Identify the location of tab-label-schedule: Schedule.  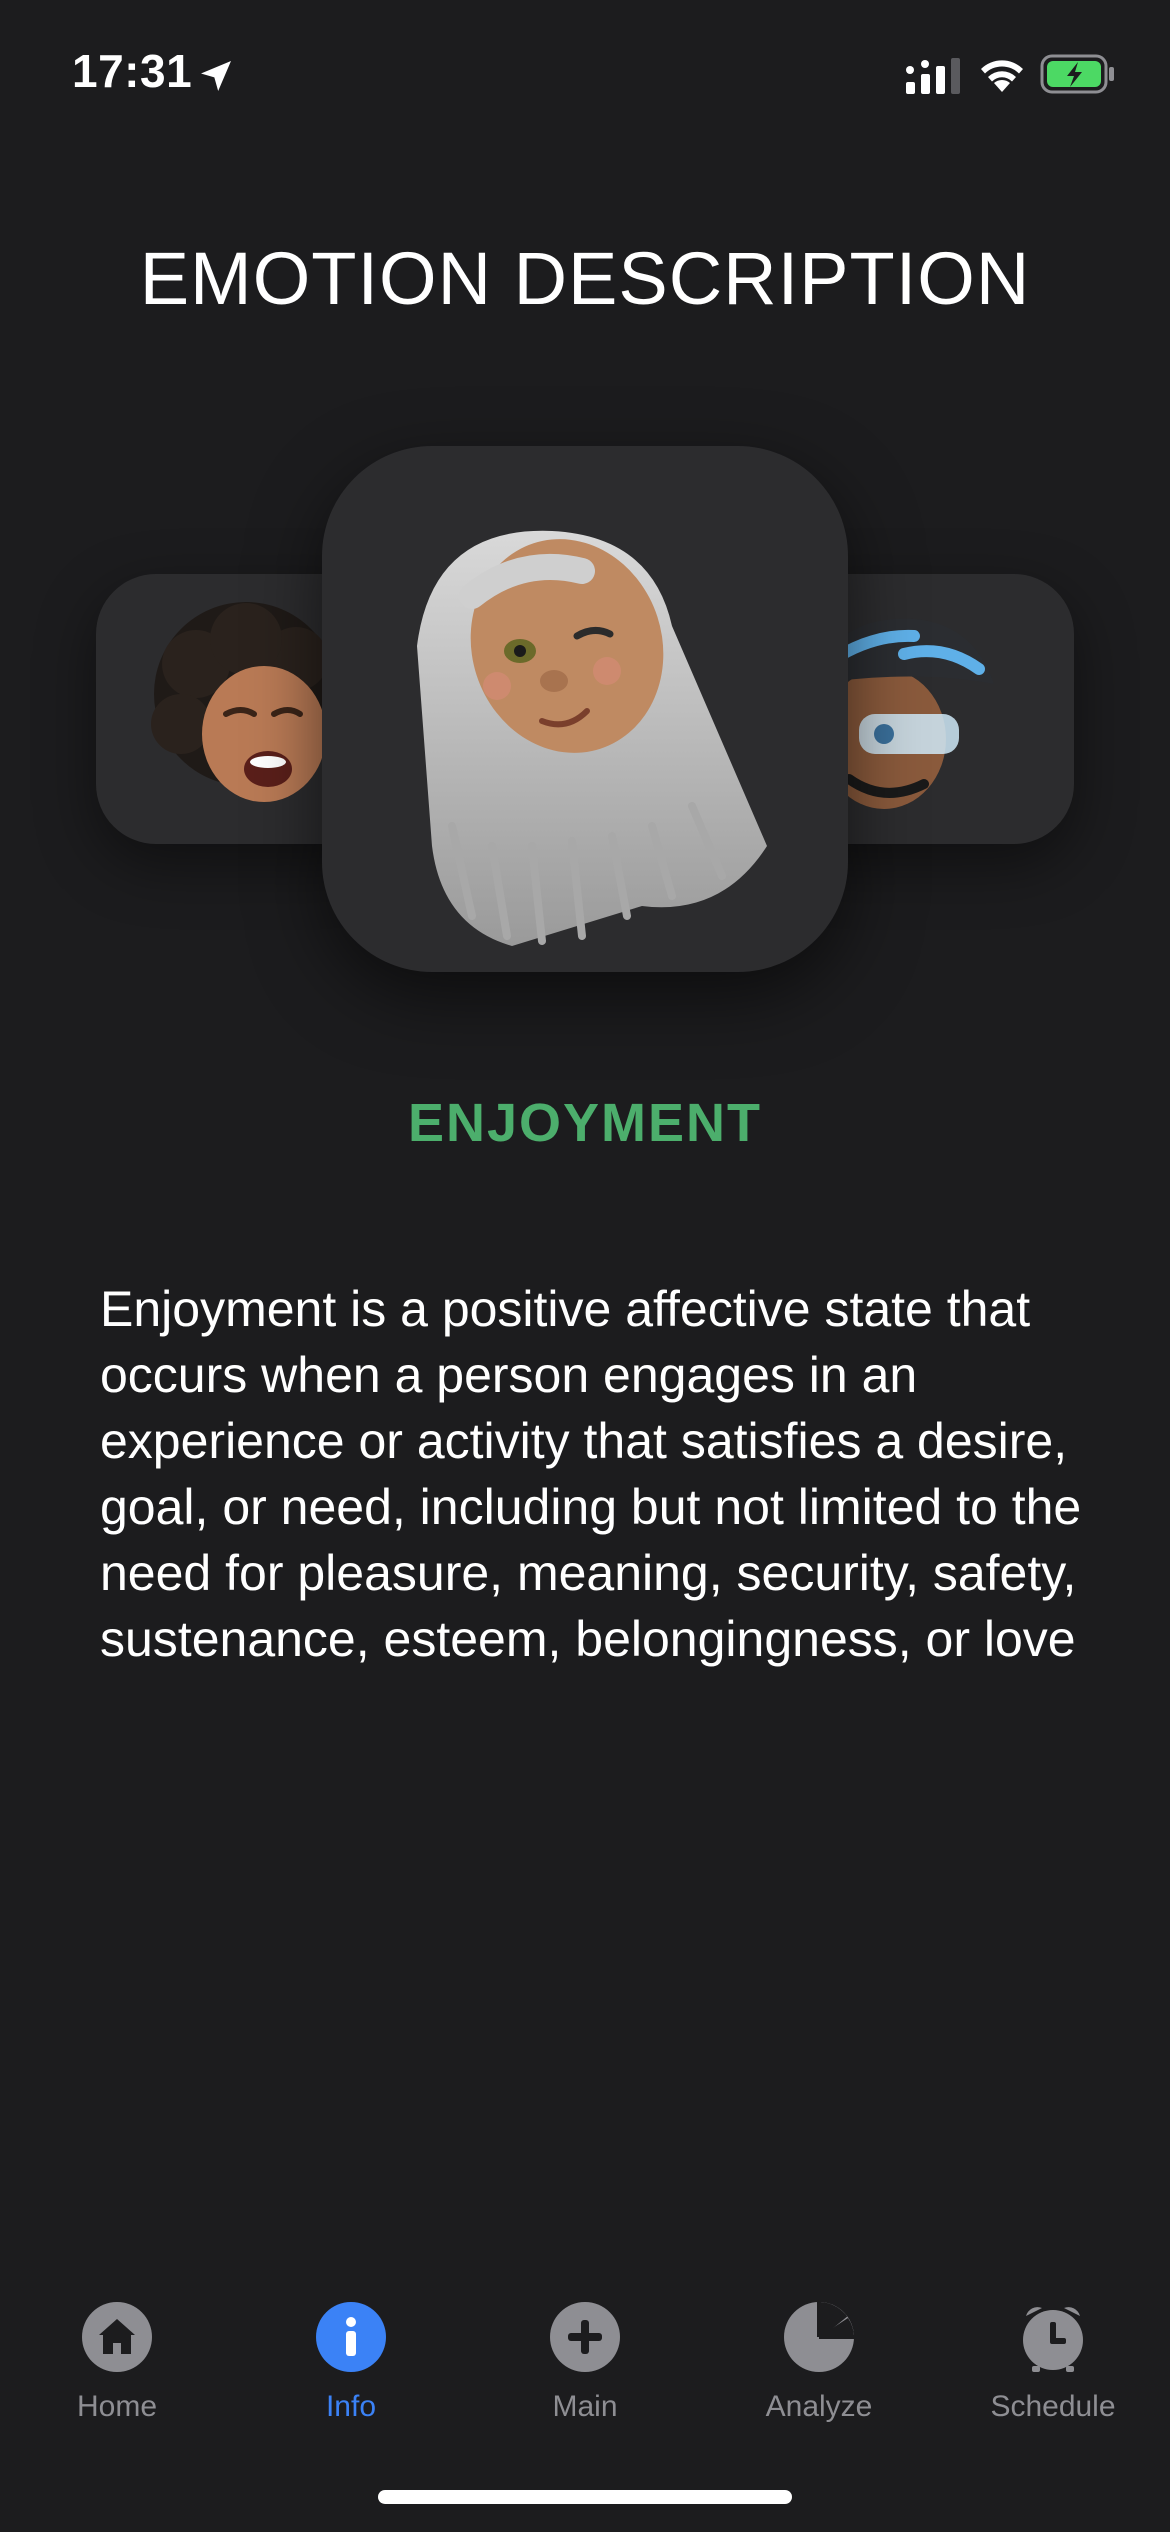
(1053, 2406).